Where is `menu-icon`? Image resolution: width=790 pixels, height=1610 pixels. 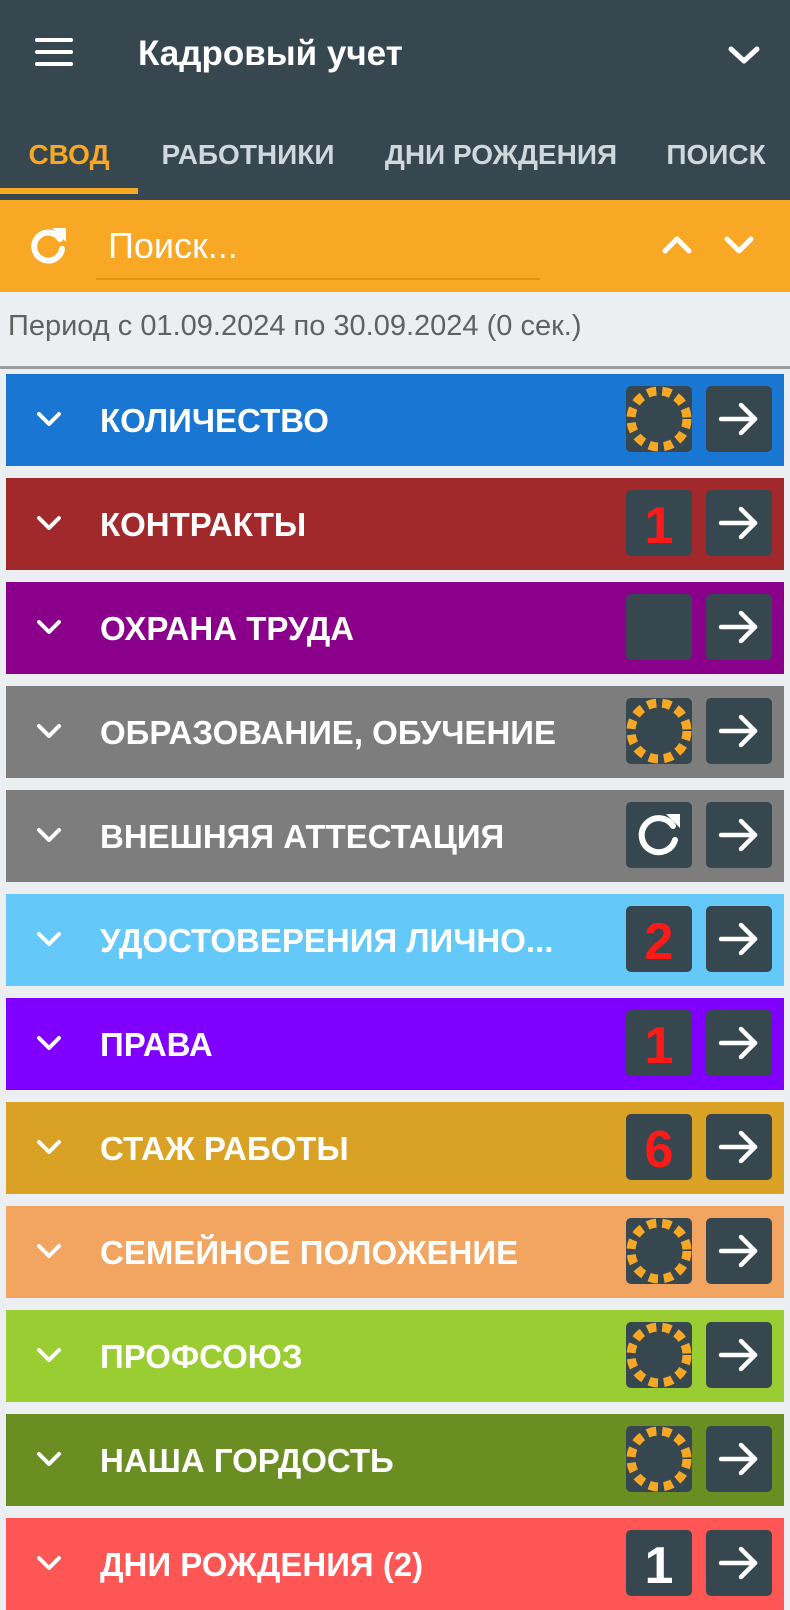 menu-icon is located at coordinates (54, 56).